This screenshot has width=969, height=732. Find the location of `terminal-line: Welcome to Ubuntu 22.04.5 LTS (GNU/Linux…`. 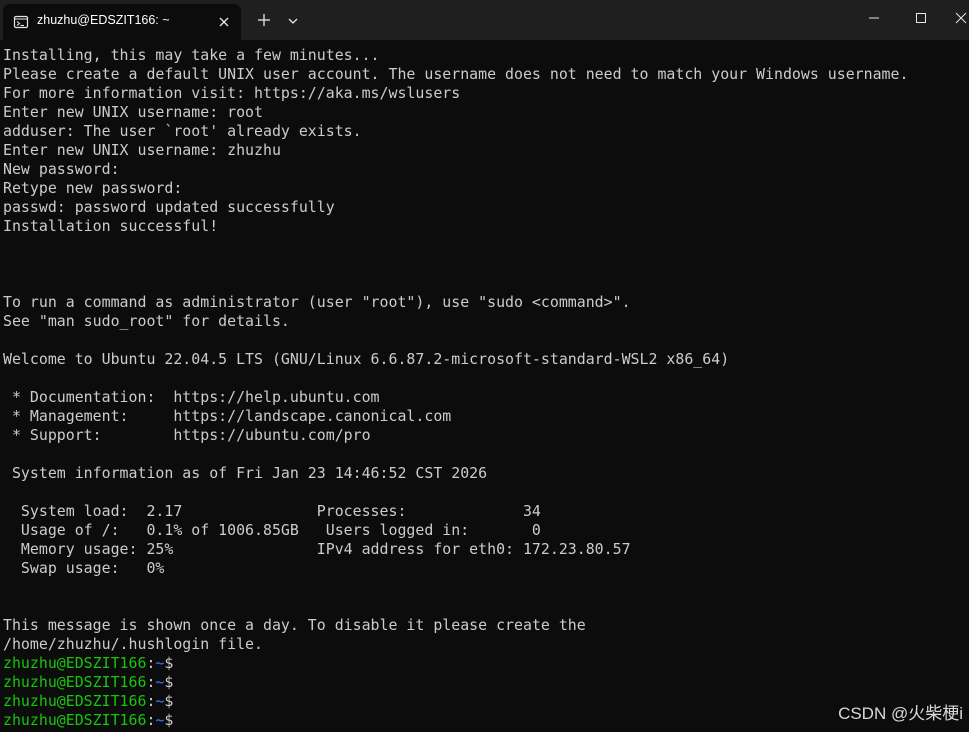

terminal-line: Welcome to Ubuntu 22.04.5 LTS (GNU/Linux… is located at coordinates (366, 359).